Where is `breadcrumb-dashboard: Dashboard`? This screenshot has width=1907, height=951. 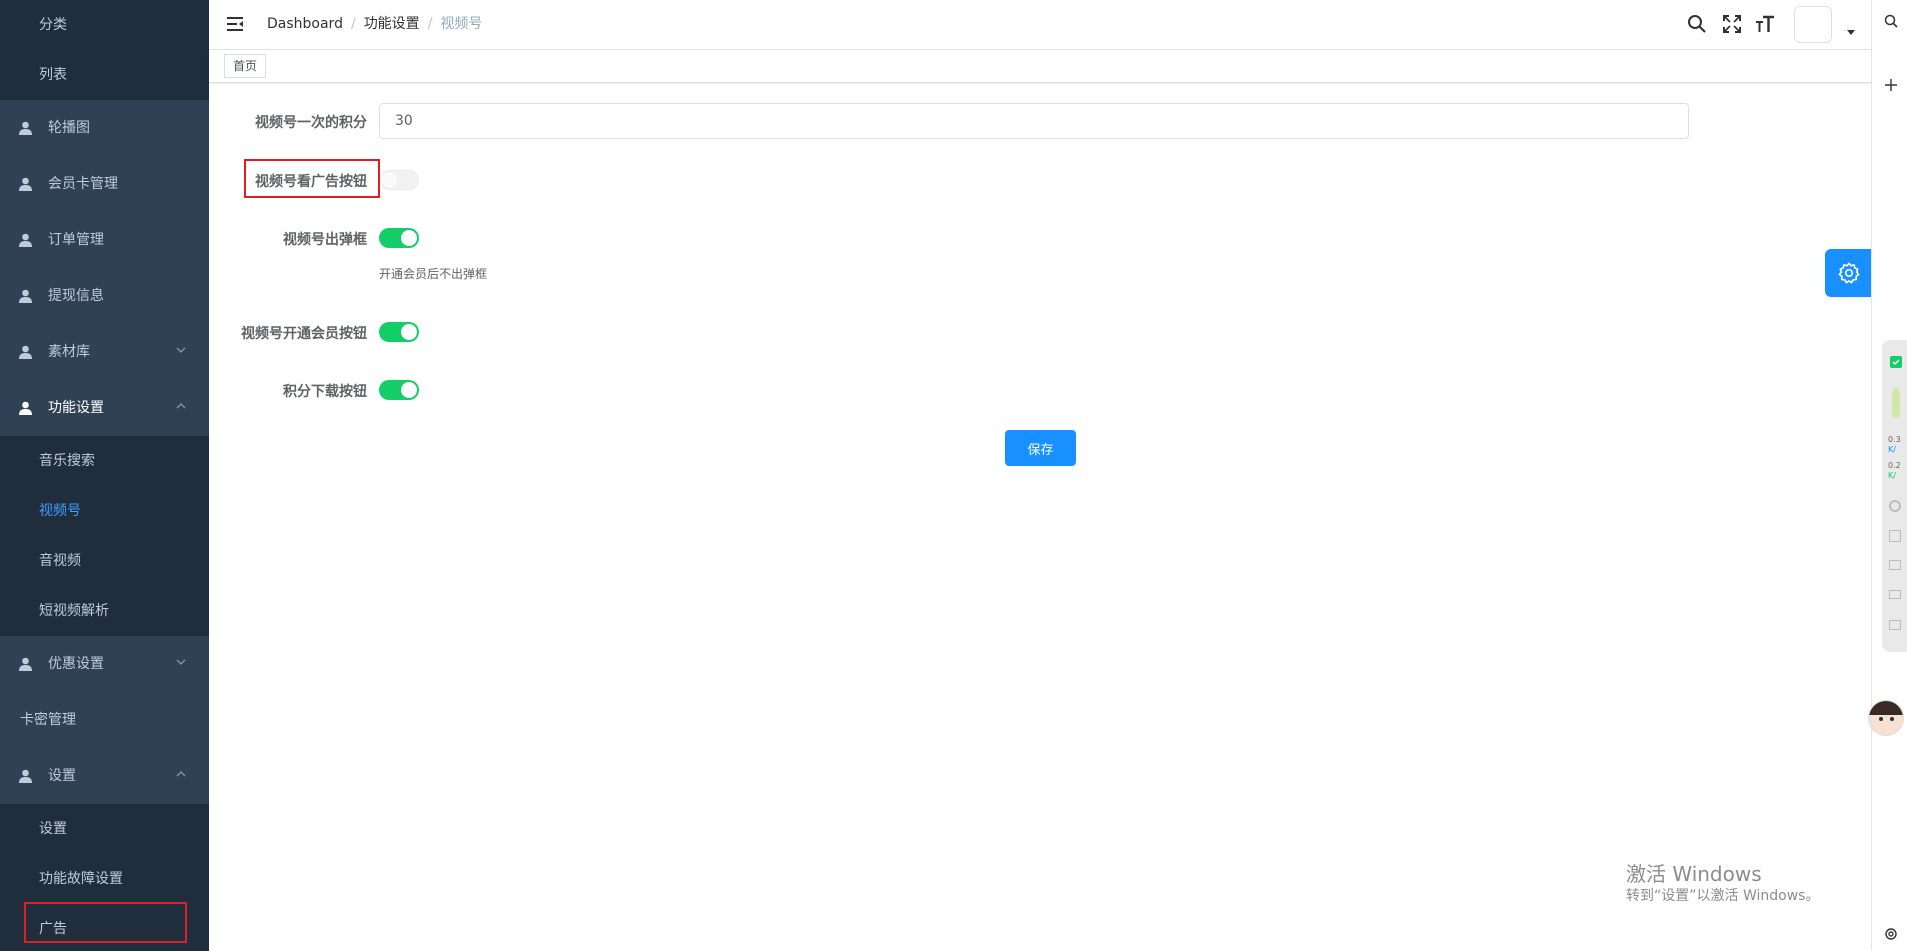
breadcrumb-dashboard: Dashboard is located at coordinates (305, 24).